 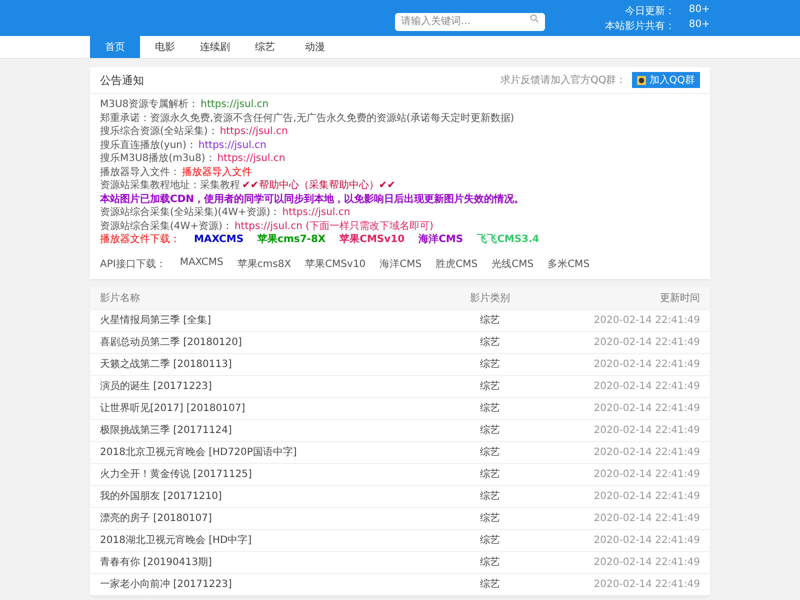 What do you see at coordinates (166, 226) in the screenshot?
I see `notice-label: 资源站综合采集(4W+资源)：` at bounding box center [166, 226].